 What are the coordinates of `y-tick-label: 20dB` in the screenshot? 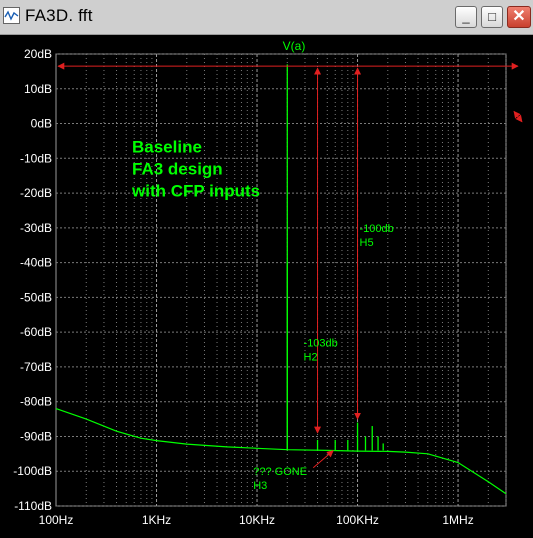 It's located at (38, 54).